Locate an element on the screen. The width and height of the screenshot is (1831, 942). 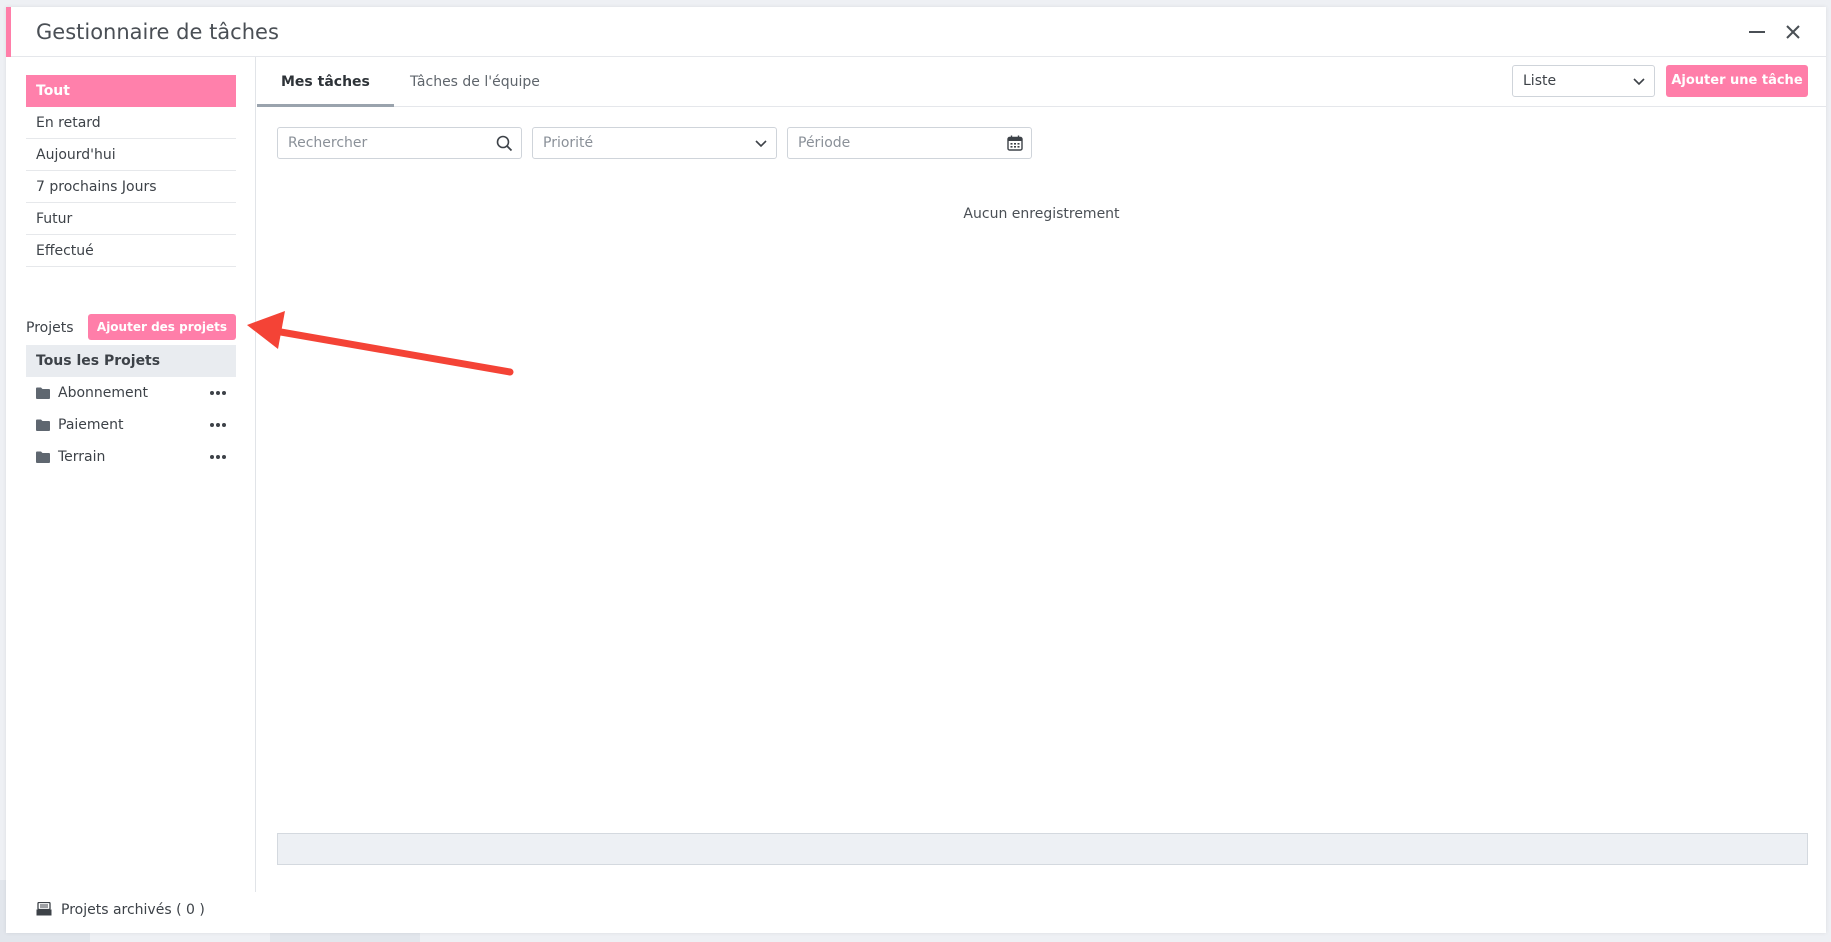
projects-header: Projets Ajouter des projets is located at coordinates (131, 328).